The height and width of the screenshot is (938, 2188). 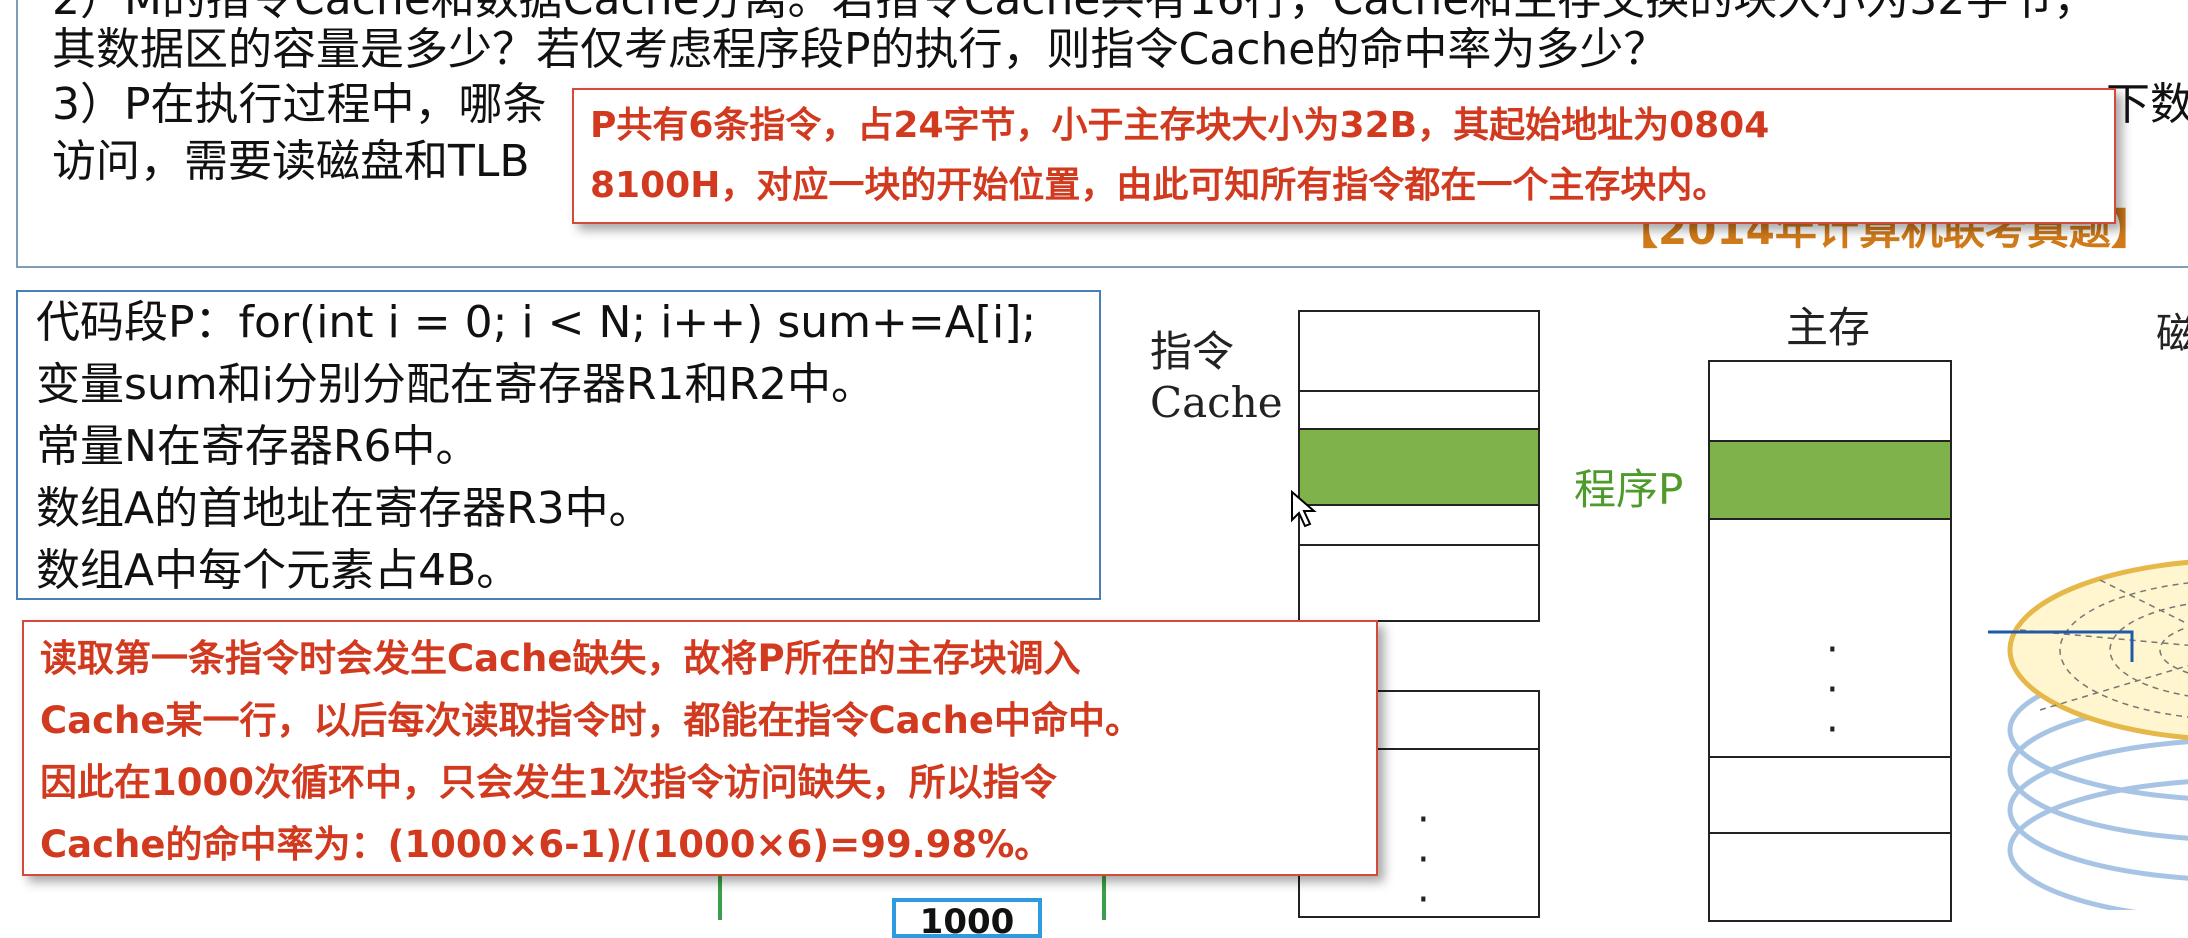 What do you see at coordinates (2088, 734) in the screenshot?
I see `disk-icon` at bounding box center [2088, 734].